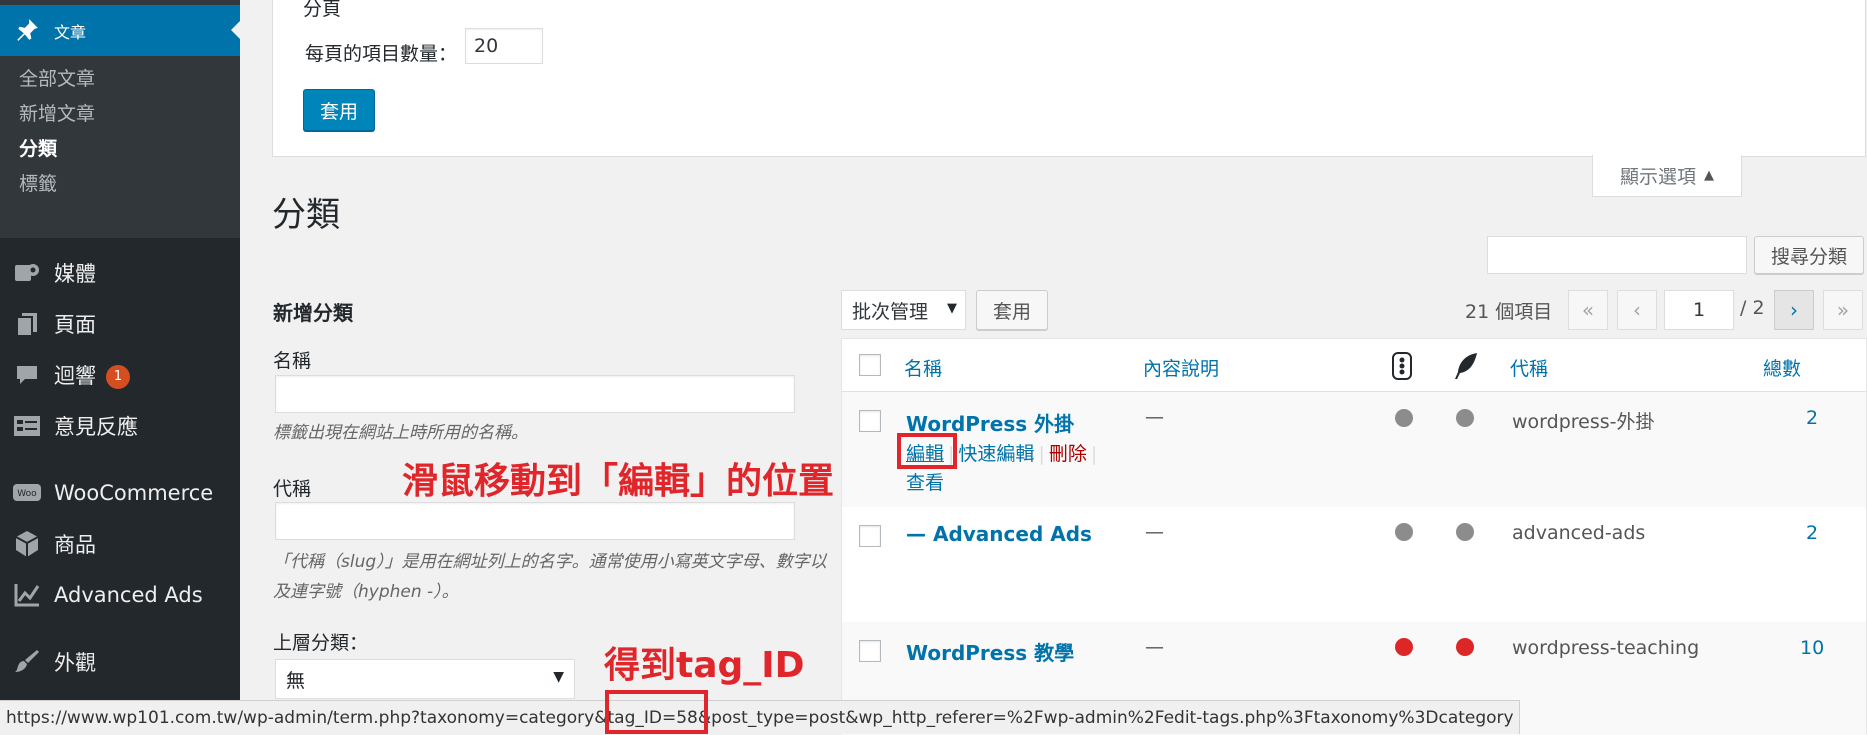 Image resolution: width=1867 pixels, height=735 pixels. What do you see at coordinates (27, 426) in the screenshot?
I see `feedback-icon` at bounding box center [27, 426].